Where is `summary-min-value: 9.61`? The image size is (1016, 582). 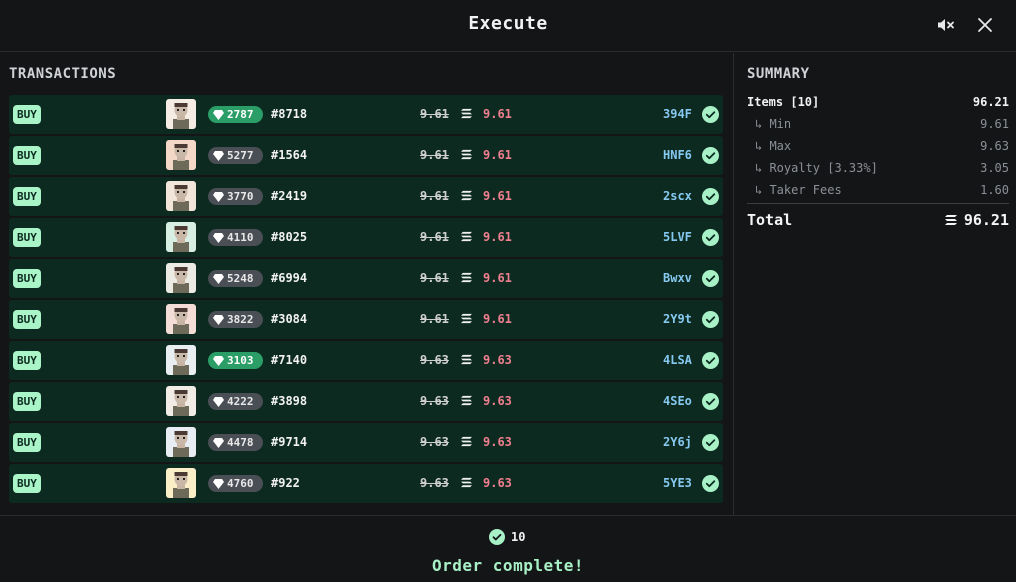 summary-min-value: 9.61 is located at coordinates (994, 124).